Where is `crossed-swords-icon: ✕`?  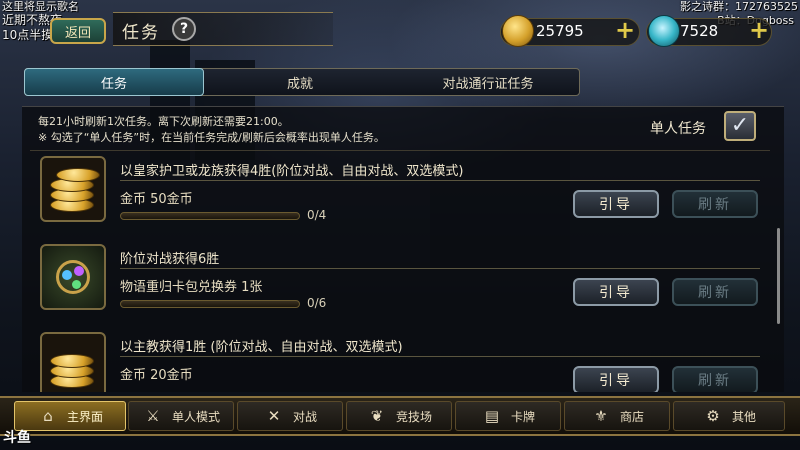
crossed-swords-icon: ✕ is located at coordinates (274, 416).